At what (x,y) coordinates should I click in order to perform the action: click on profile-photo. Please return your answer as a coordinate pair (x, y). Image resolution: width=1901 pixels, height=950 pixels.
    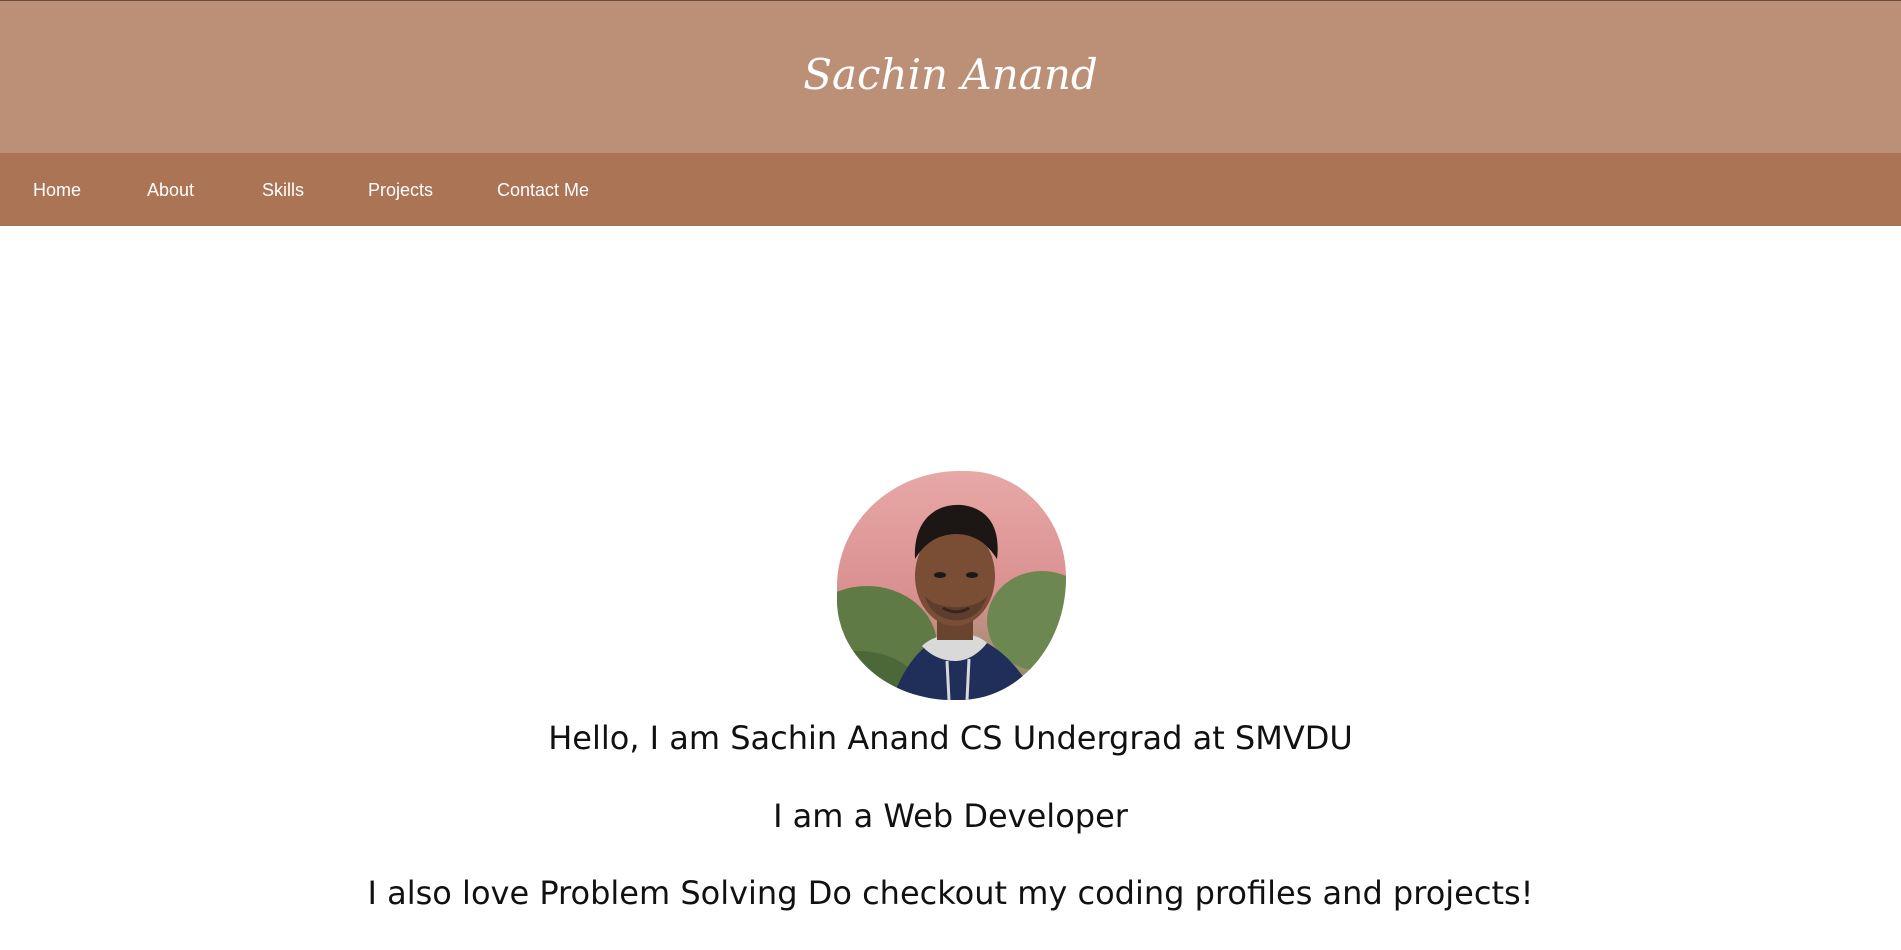
    Looking at the image, I should click on (951, 585).